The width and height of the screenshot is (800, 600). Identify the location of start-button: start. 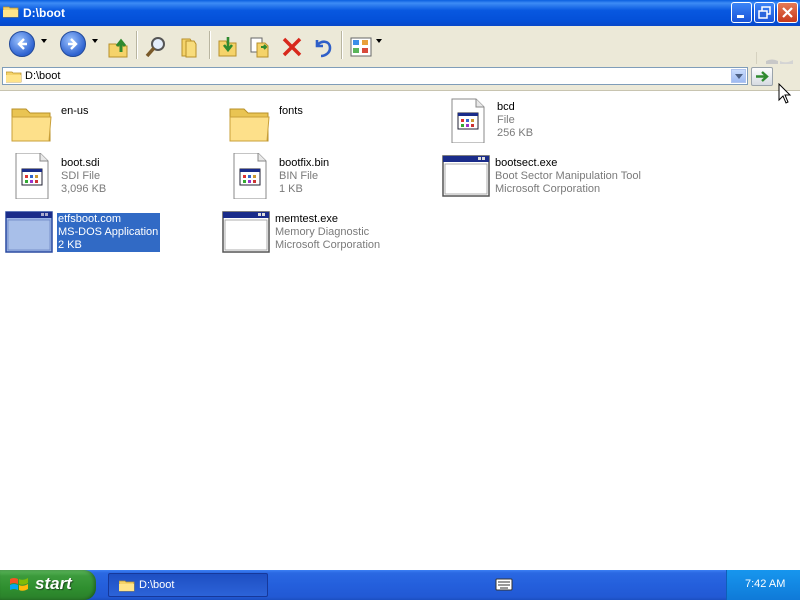
(48, 585).